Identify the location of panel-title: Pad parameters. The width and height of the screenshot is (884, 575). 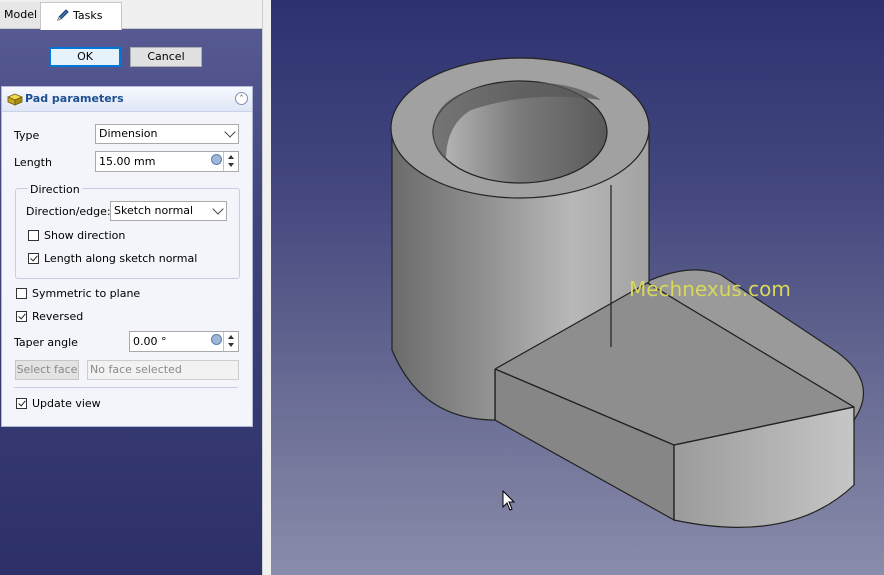
(74, 98).